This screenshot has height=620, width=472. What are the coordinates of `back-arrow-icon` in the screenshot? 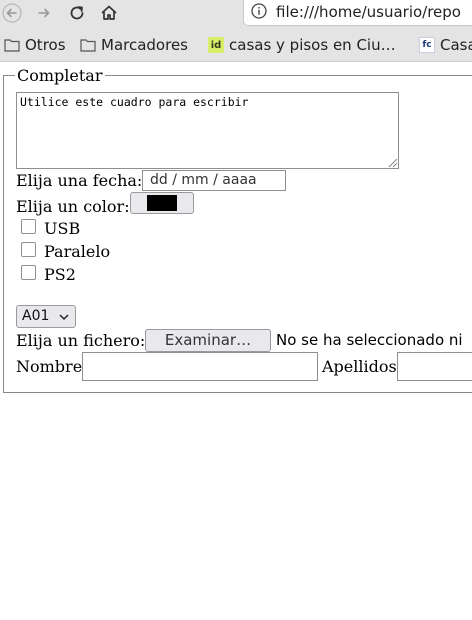 It's located at (12, 13).